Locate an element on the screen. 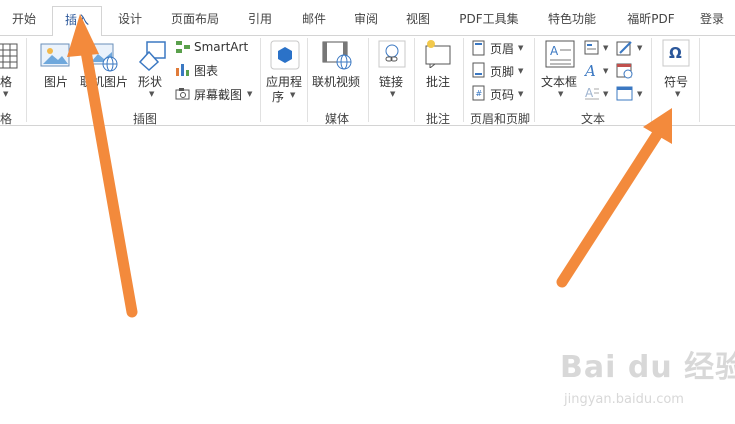 The width and height of the screenshot is (735, 424). footer-icon is located at coordinates (479, 70).